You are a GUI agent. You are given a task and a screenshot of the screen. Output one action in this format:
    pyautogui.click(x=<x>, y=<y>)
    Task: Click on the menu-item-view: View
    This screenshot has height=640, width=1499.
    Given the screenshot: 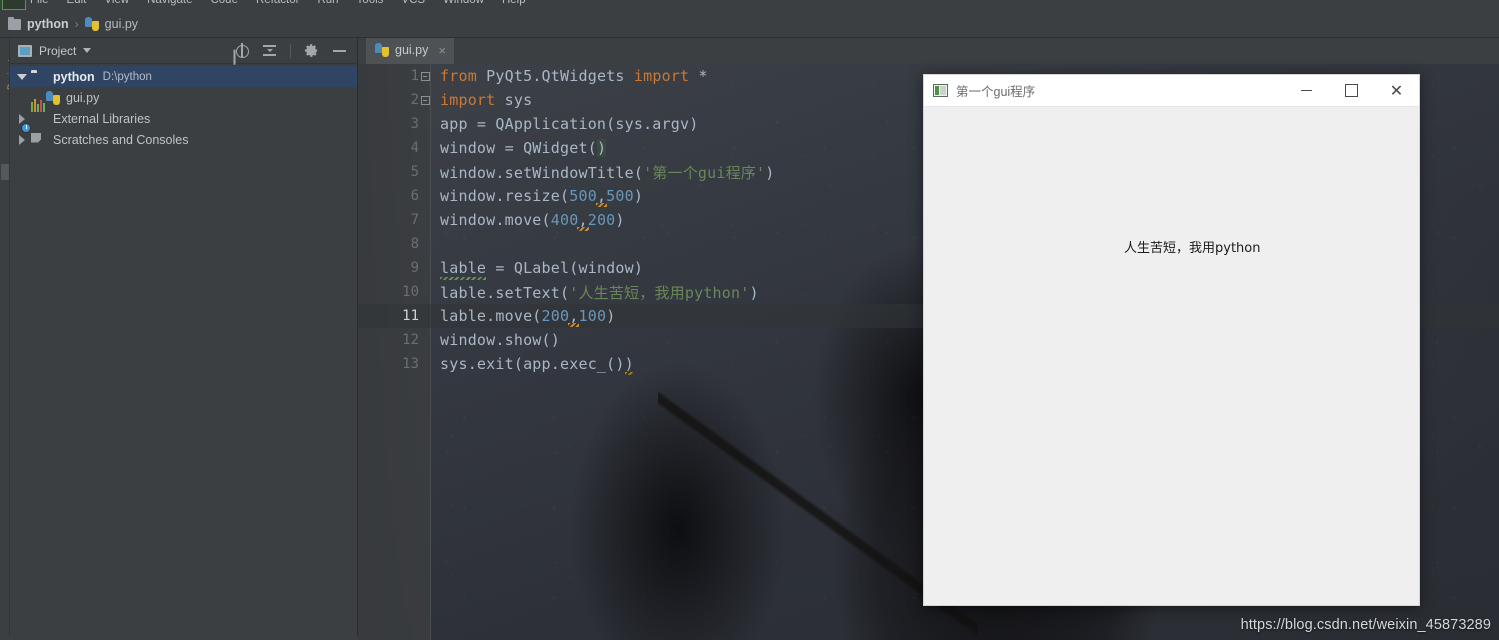 What is the action you would take?
    pyautogui.click(x=116, y=3)
    